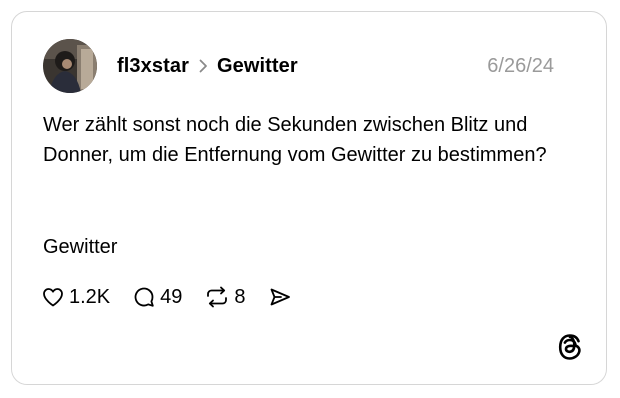  I want to click on post-date: 6/26/24, so click(520, 65).